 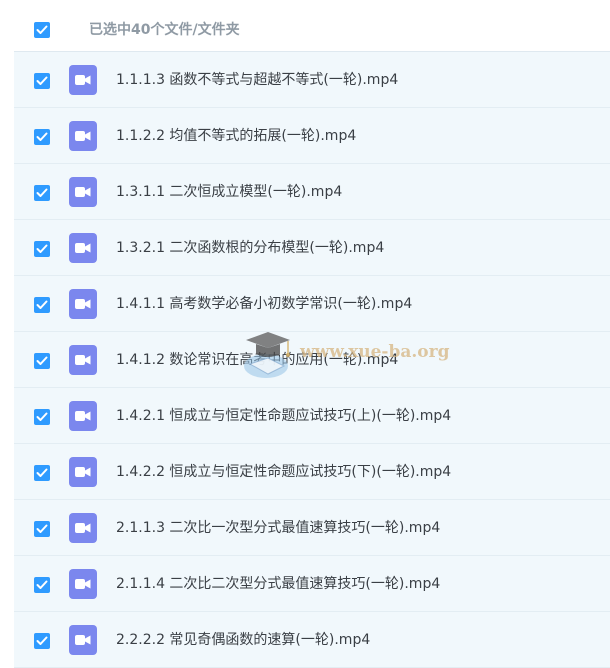 I want to click on file-row: 1.4.1.1 高考数学必备小初数学常识(一轮).mp4, so click(x=312, y=304).